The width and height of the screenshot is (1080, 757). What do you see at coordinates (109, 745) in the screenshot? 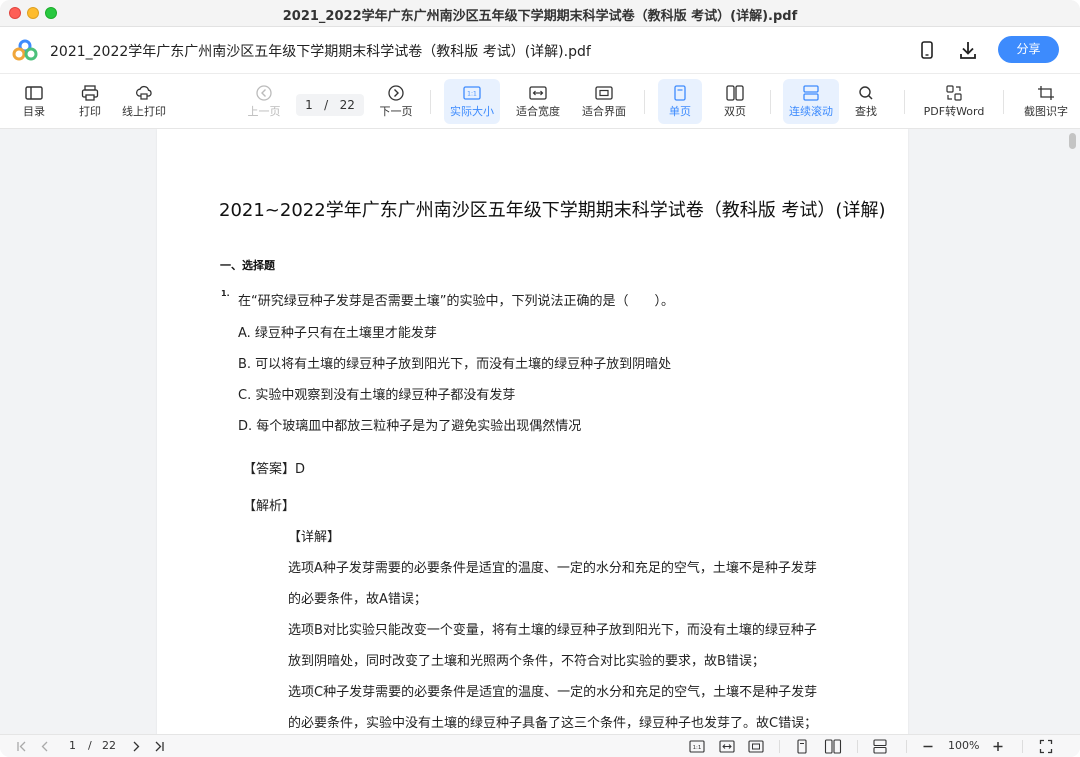
I see `bottom-total-pages: 22` at bounding box center [109, 745].